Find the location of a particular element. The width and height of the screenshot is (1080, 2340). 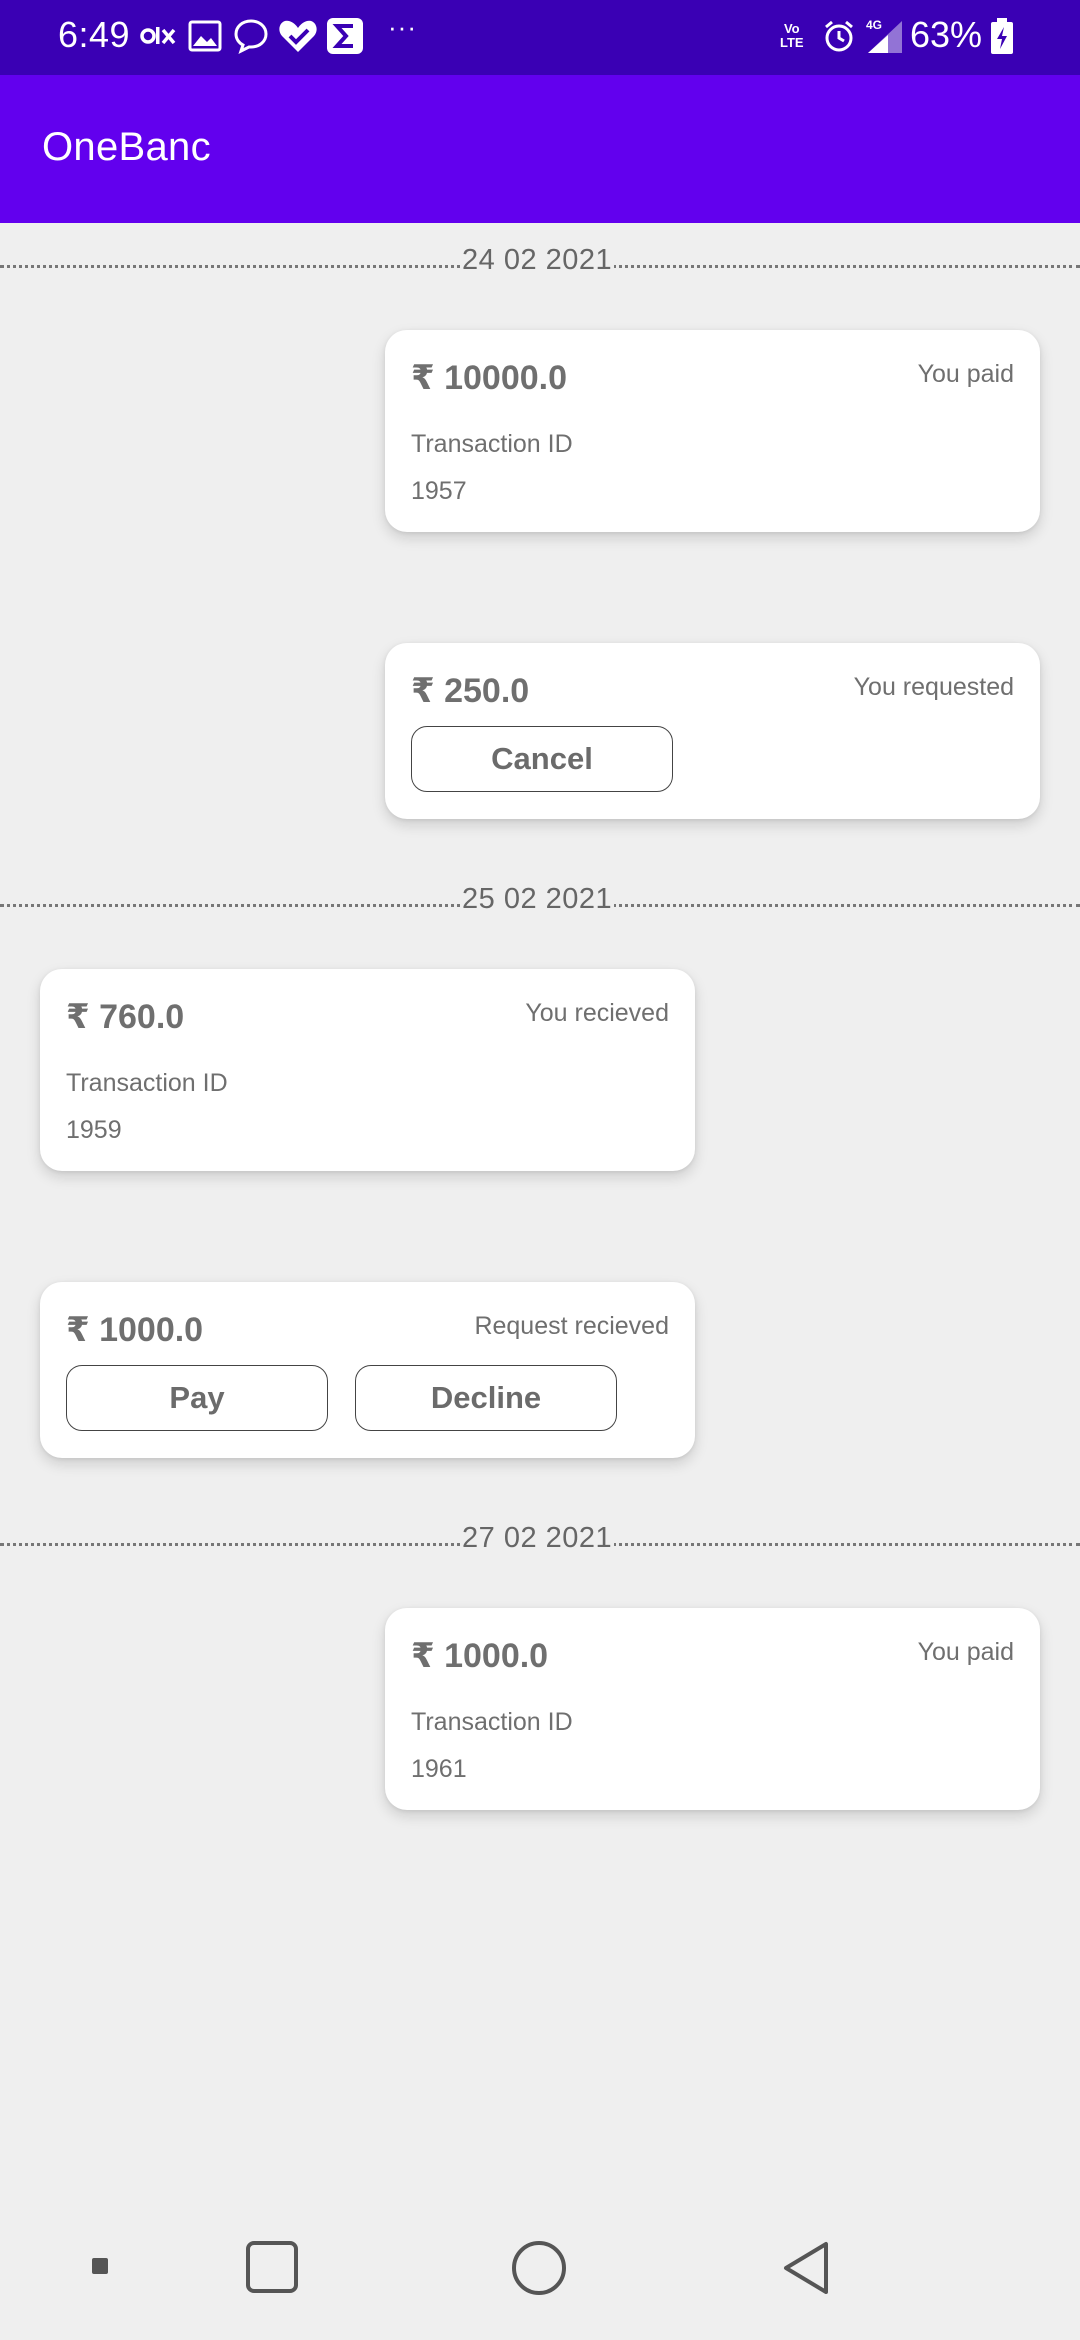

svg-text: 4G is located at coordinates (874, 25).